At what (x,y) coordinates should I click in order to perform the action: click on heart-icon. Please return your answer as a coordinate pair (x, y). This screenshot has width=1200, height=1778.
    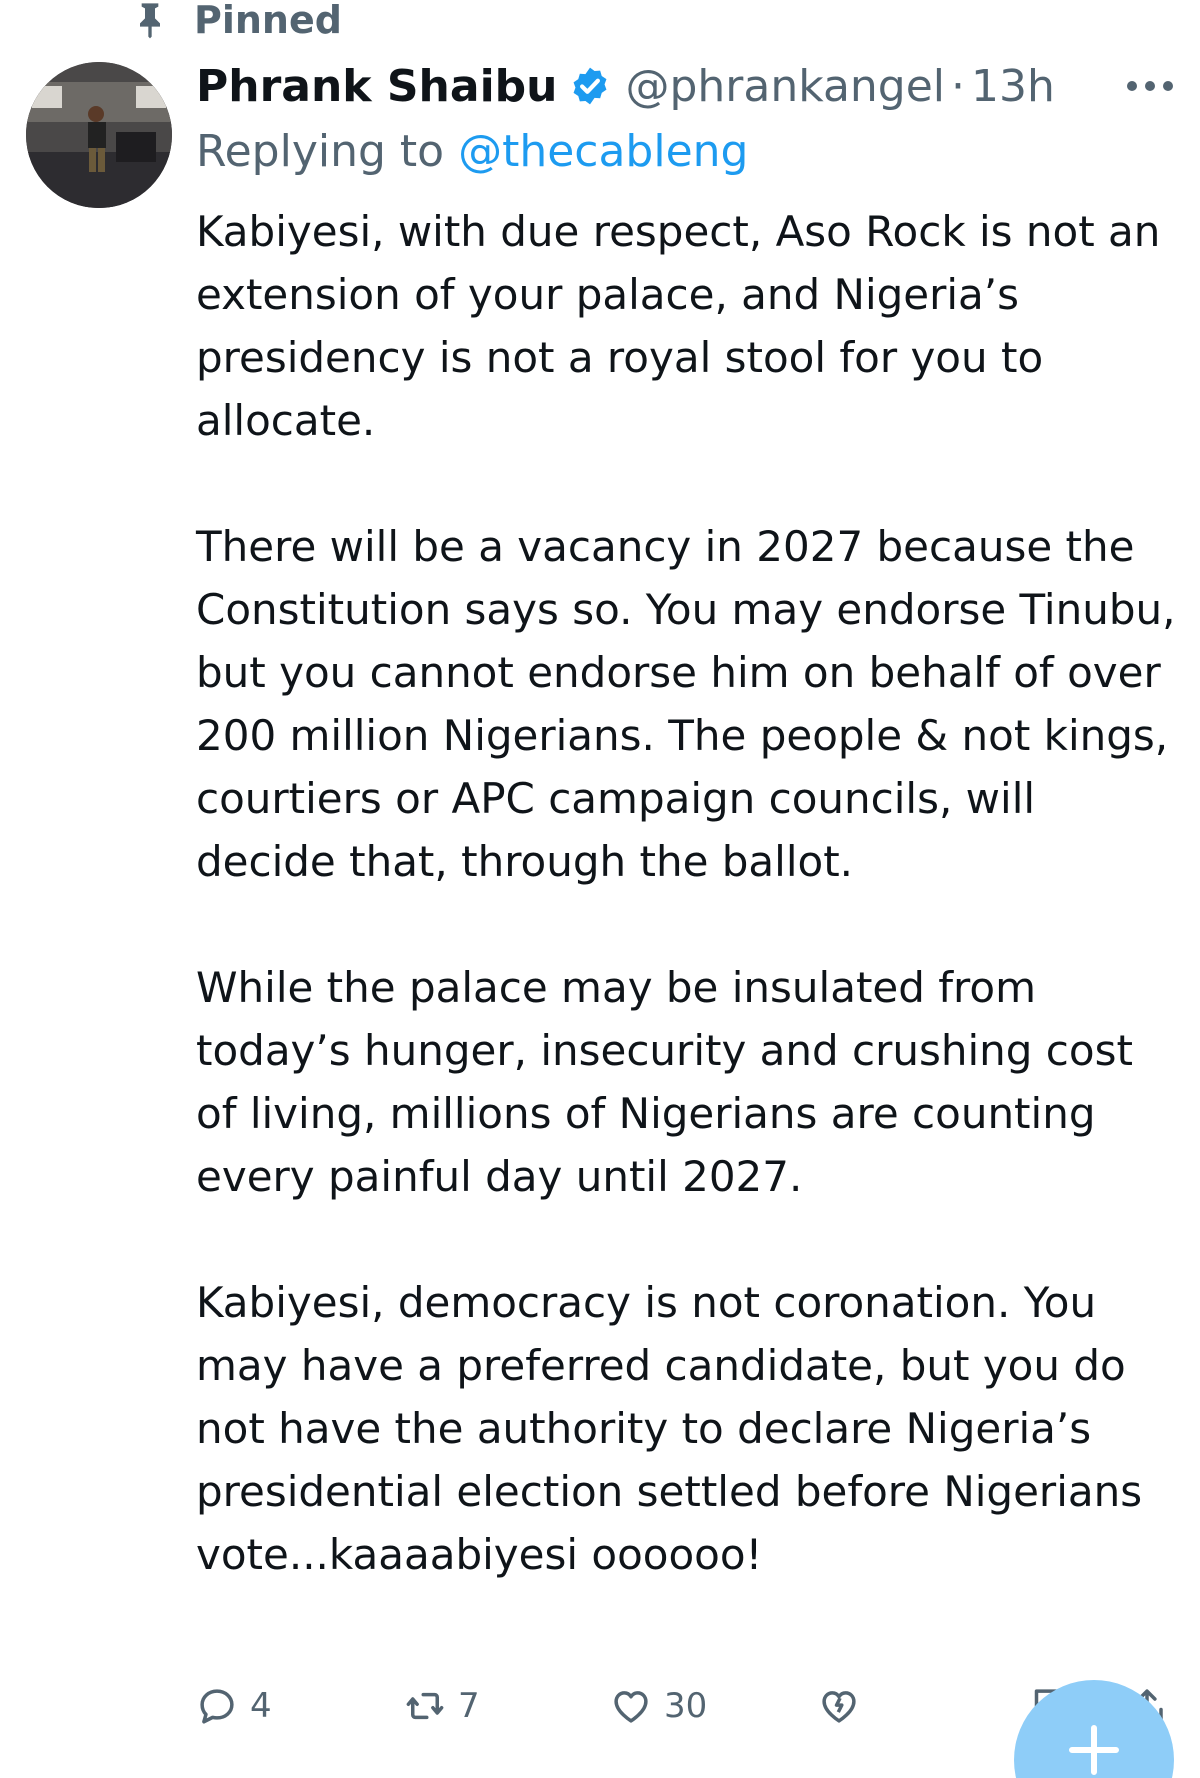
    Looking at the image, I should click on (631, 1707).